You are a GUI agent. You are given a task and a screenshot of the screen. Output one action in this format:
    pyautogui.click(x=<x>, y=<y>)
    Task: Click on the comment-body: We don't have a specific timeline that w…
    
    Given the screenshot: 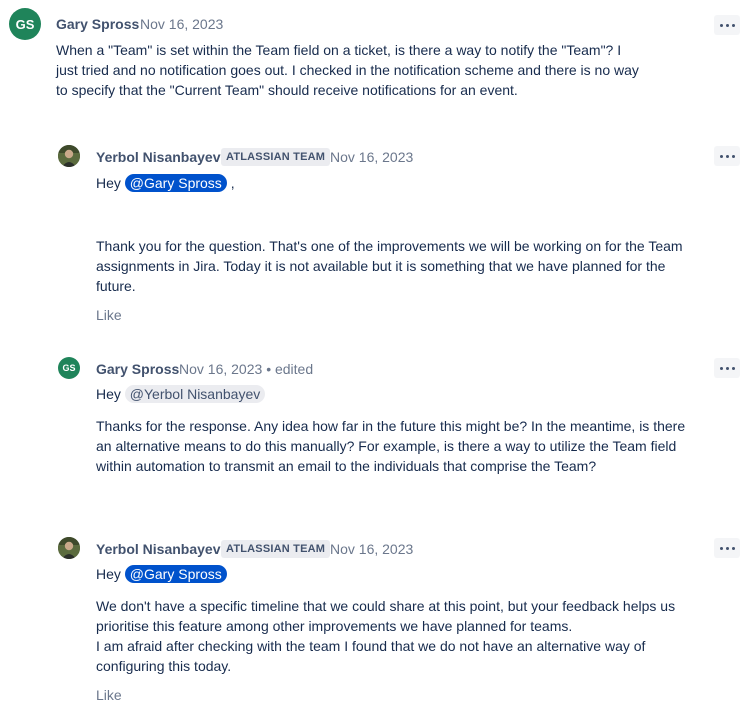 What is the action you would take?
    pyautogui.click(x=386, y=616)
    